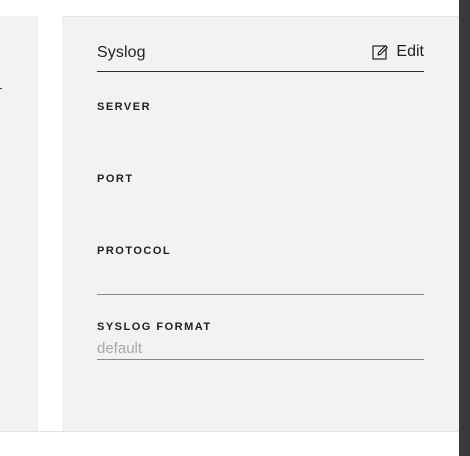 The height and width of the screenshot is (456, 470). I want to click on field-value: default, so click(260, 350).